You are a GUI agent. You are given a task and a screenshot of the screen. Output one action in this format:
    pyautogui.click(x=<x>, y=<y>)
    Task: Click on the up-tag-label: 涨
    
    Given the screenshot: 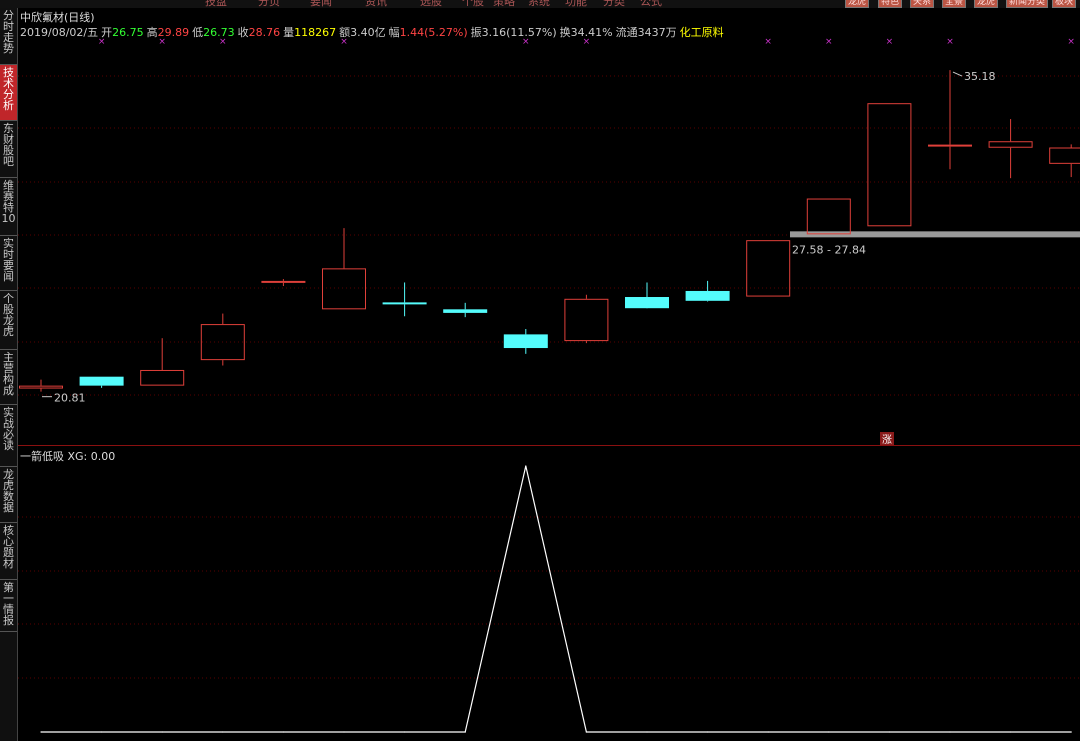 What is the action you would take?
    pyautogui.click(x=887, y=440)
    